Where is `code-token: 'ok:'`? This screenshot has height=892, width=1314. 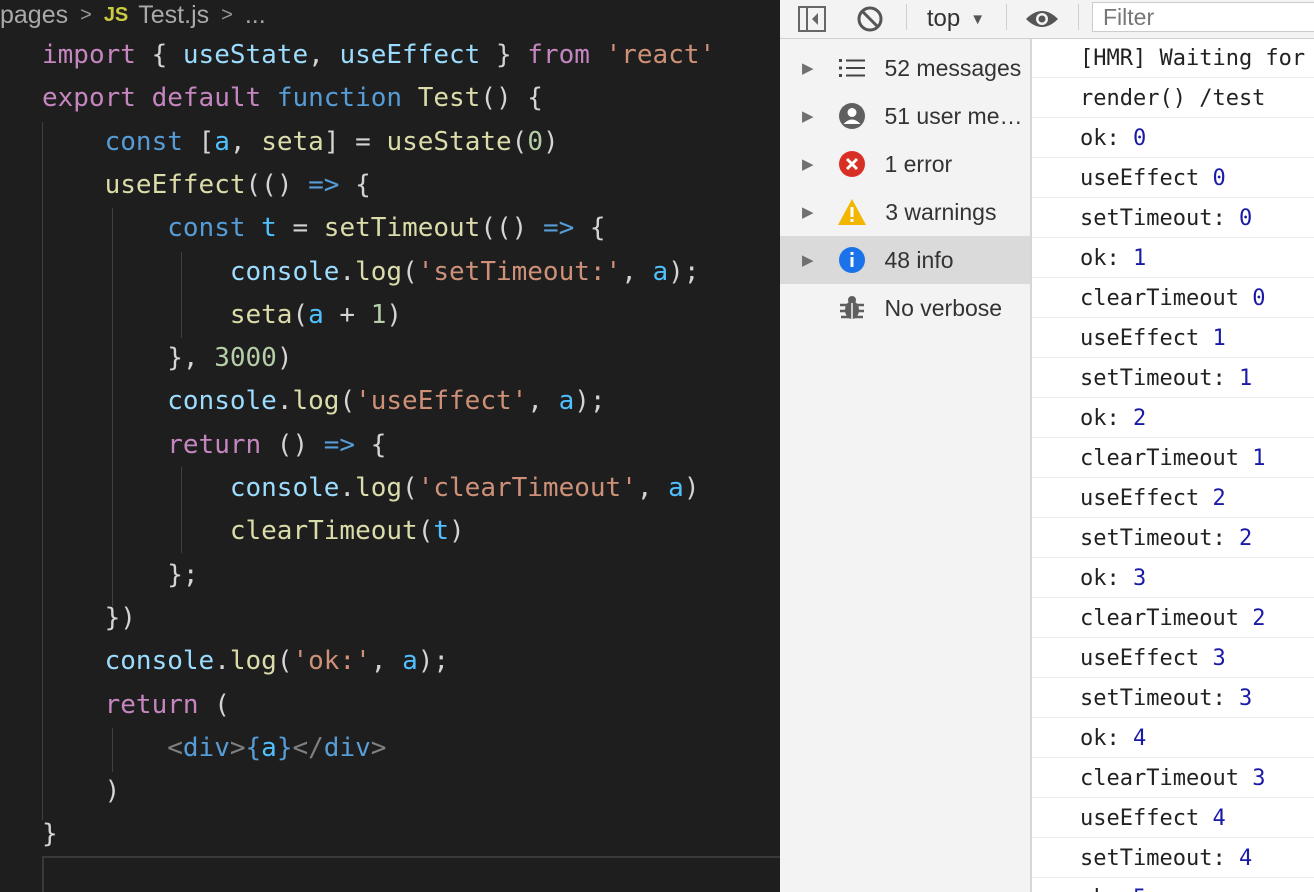
code-token: 'ok:' is located at coordinates (331, 661).